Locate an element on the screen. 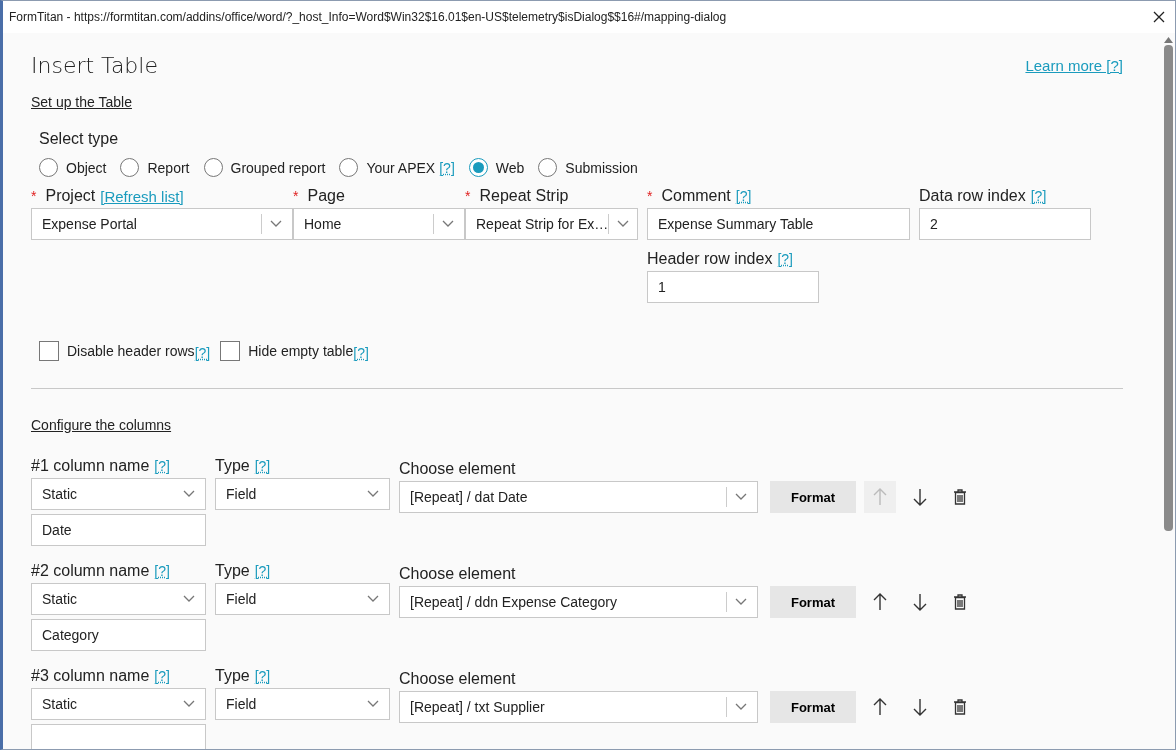 This screenshot has width=1176, height=750. column-name-label: #2 column name is located at coordinates (90, 571).